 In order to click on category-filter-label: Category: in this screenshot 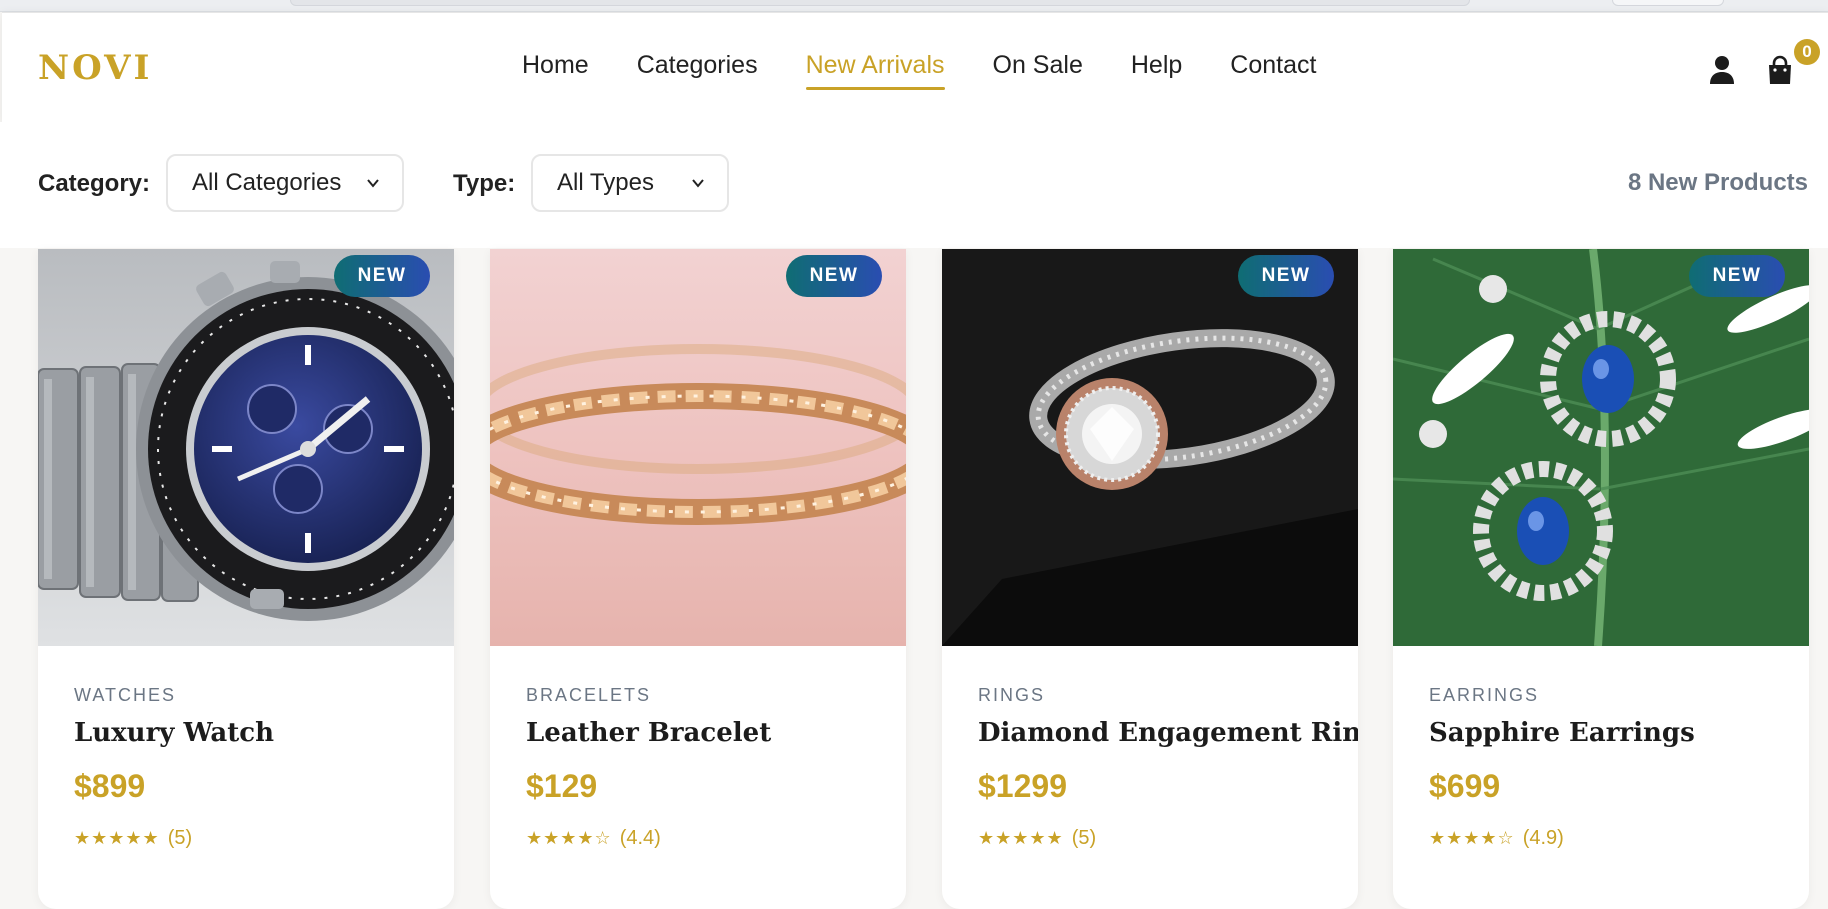, I will do `click(94, 183)`.